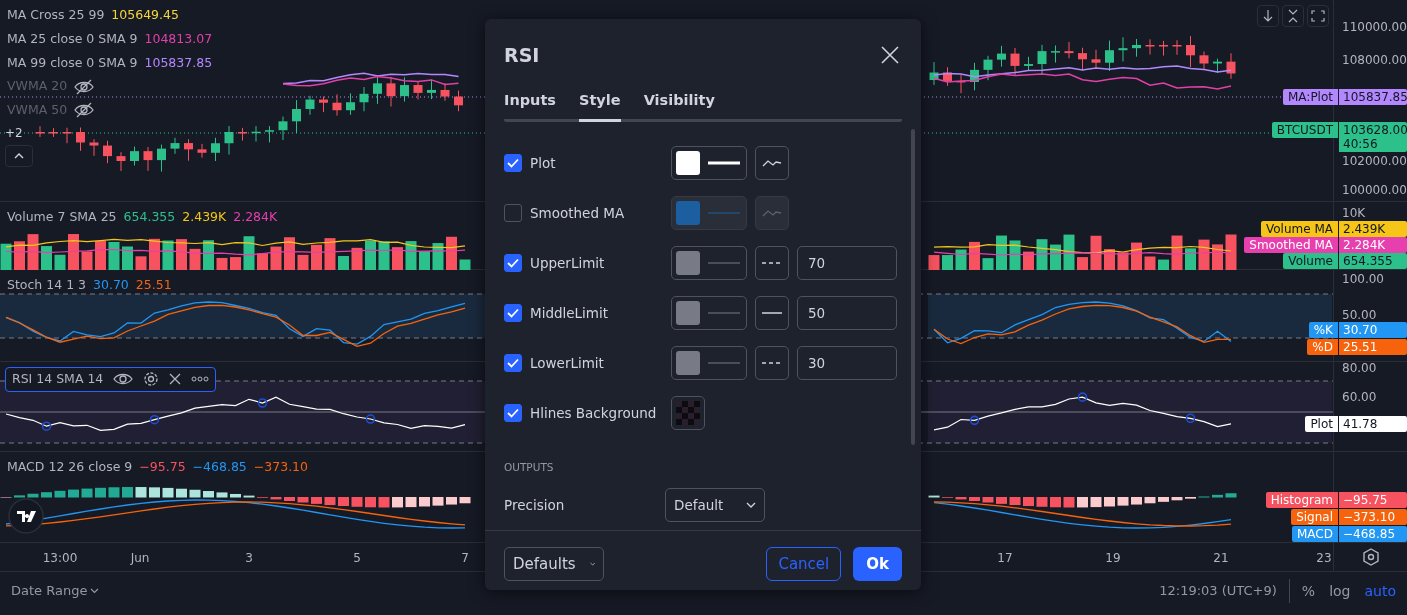  Describe the element at coordinates (178, 38) in the screenshot. I see `indicator-value: 104813.07` at that location.